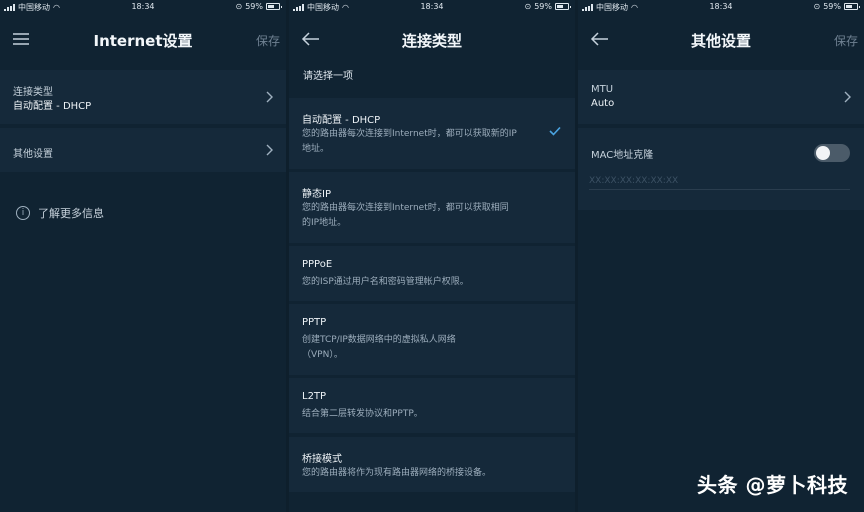 Image resolution: width=864 pixels, height=512 pixels. Describe the element at coordinates (397, 473) in the screenshot. I see `option-description: 您的路由器将作为现有路由器网络的桥接设备。` at that location.